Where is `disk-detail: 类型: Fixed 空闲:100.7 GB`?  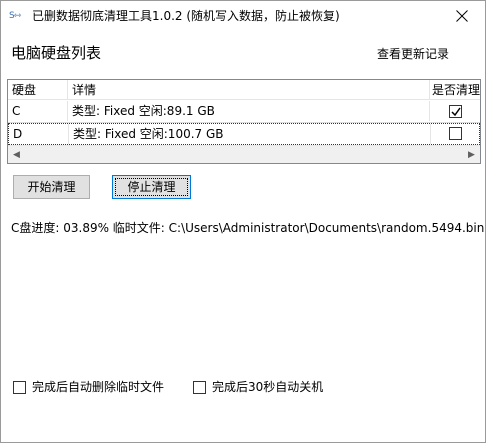 disk-detail: 类型: Fixed 空闲:100.7 GB is located at coordinates (250, 134).